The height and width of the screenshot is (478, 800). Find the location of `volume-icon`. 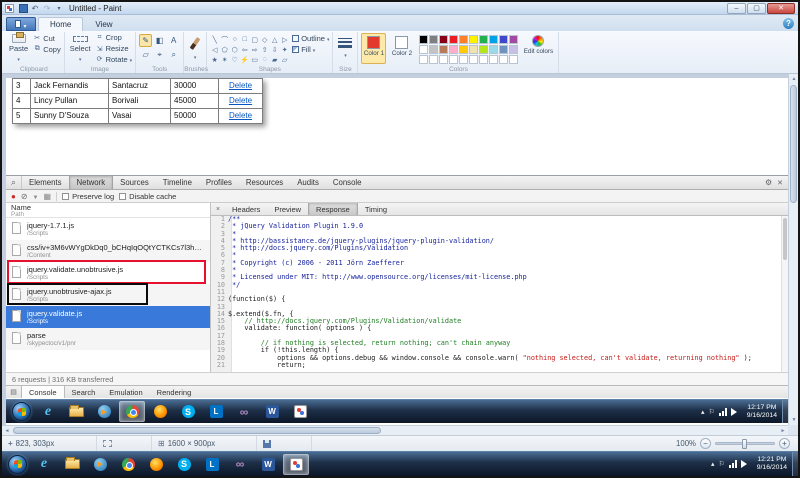

volume-icon is located at coordinates (735, 411).